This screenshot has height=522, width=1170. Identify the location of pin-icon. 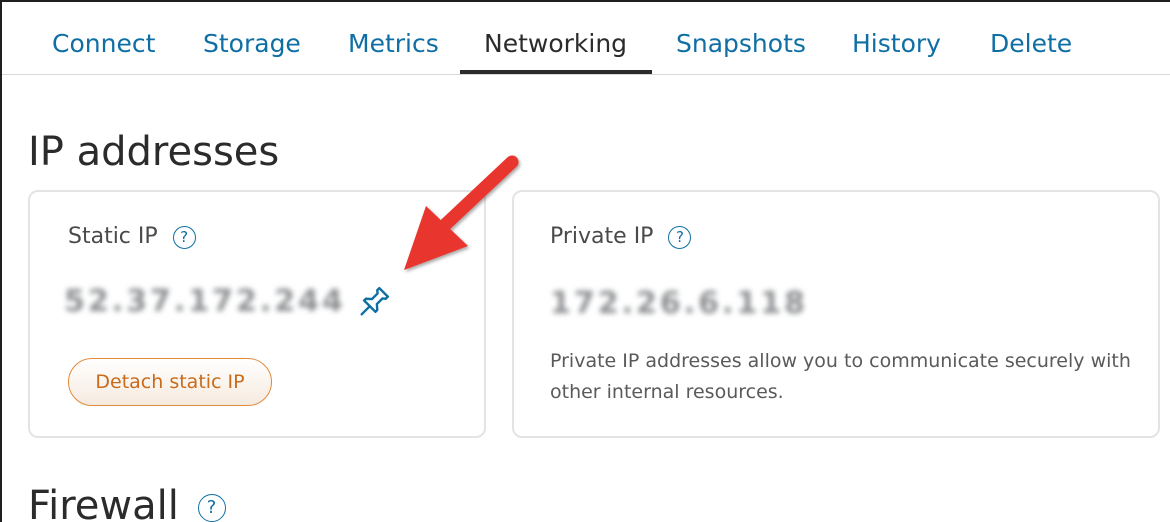
(373, 303).